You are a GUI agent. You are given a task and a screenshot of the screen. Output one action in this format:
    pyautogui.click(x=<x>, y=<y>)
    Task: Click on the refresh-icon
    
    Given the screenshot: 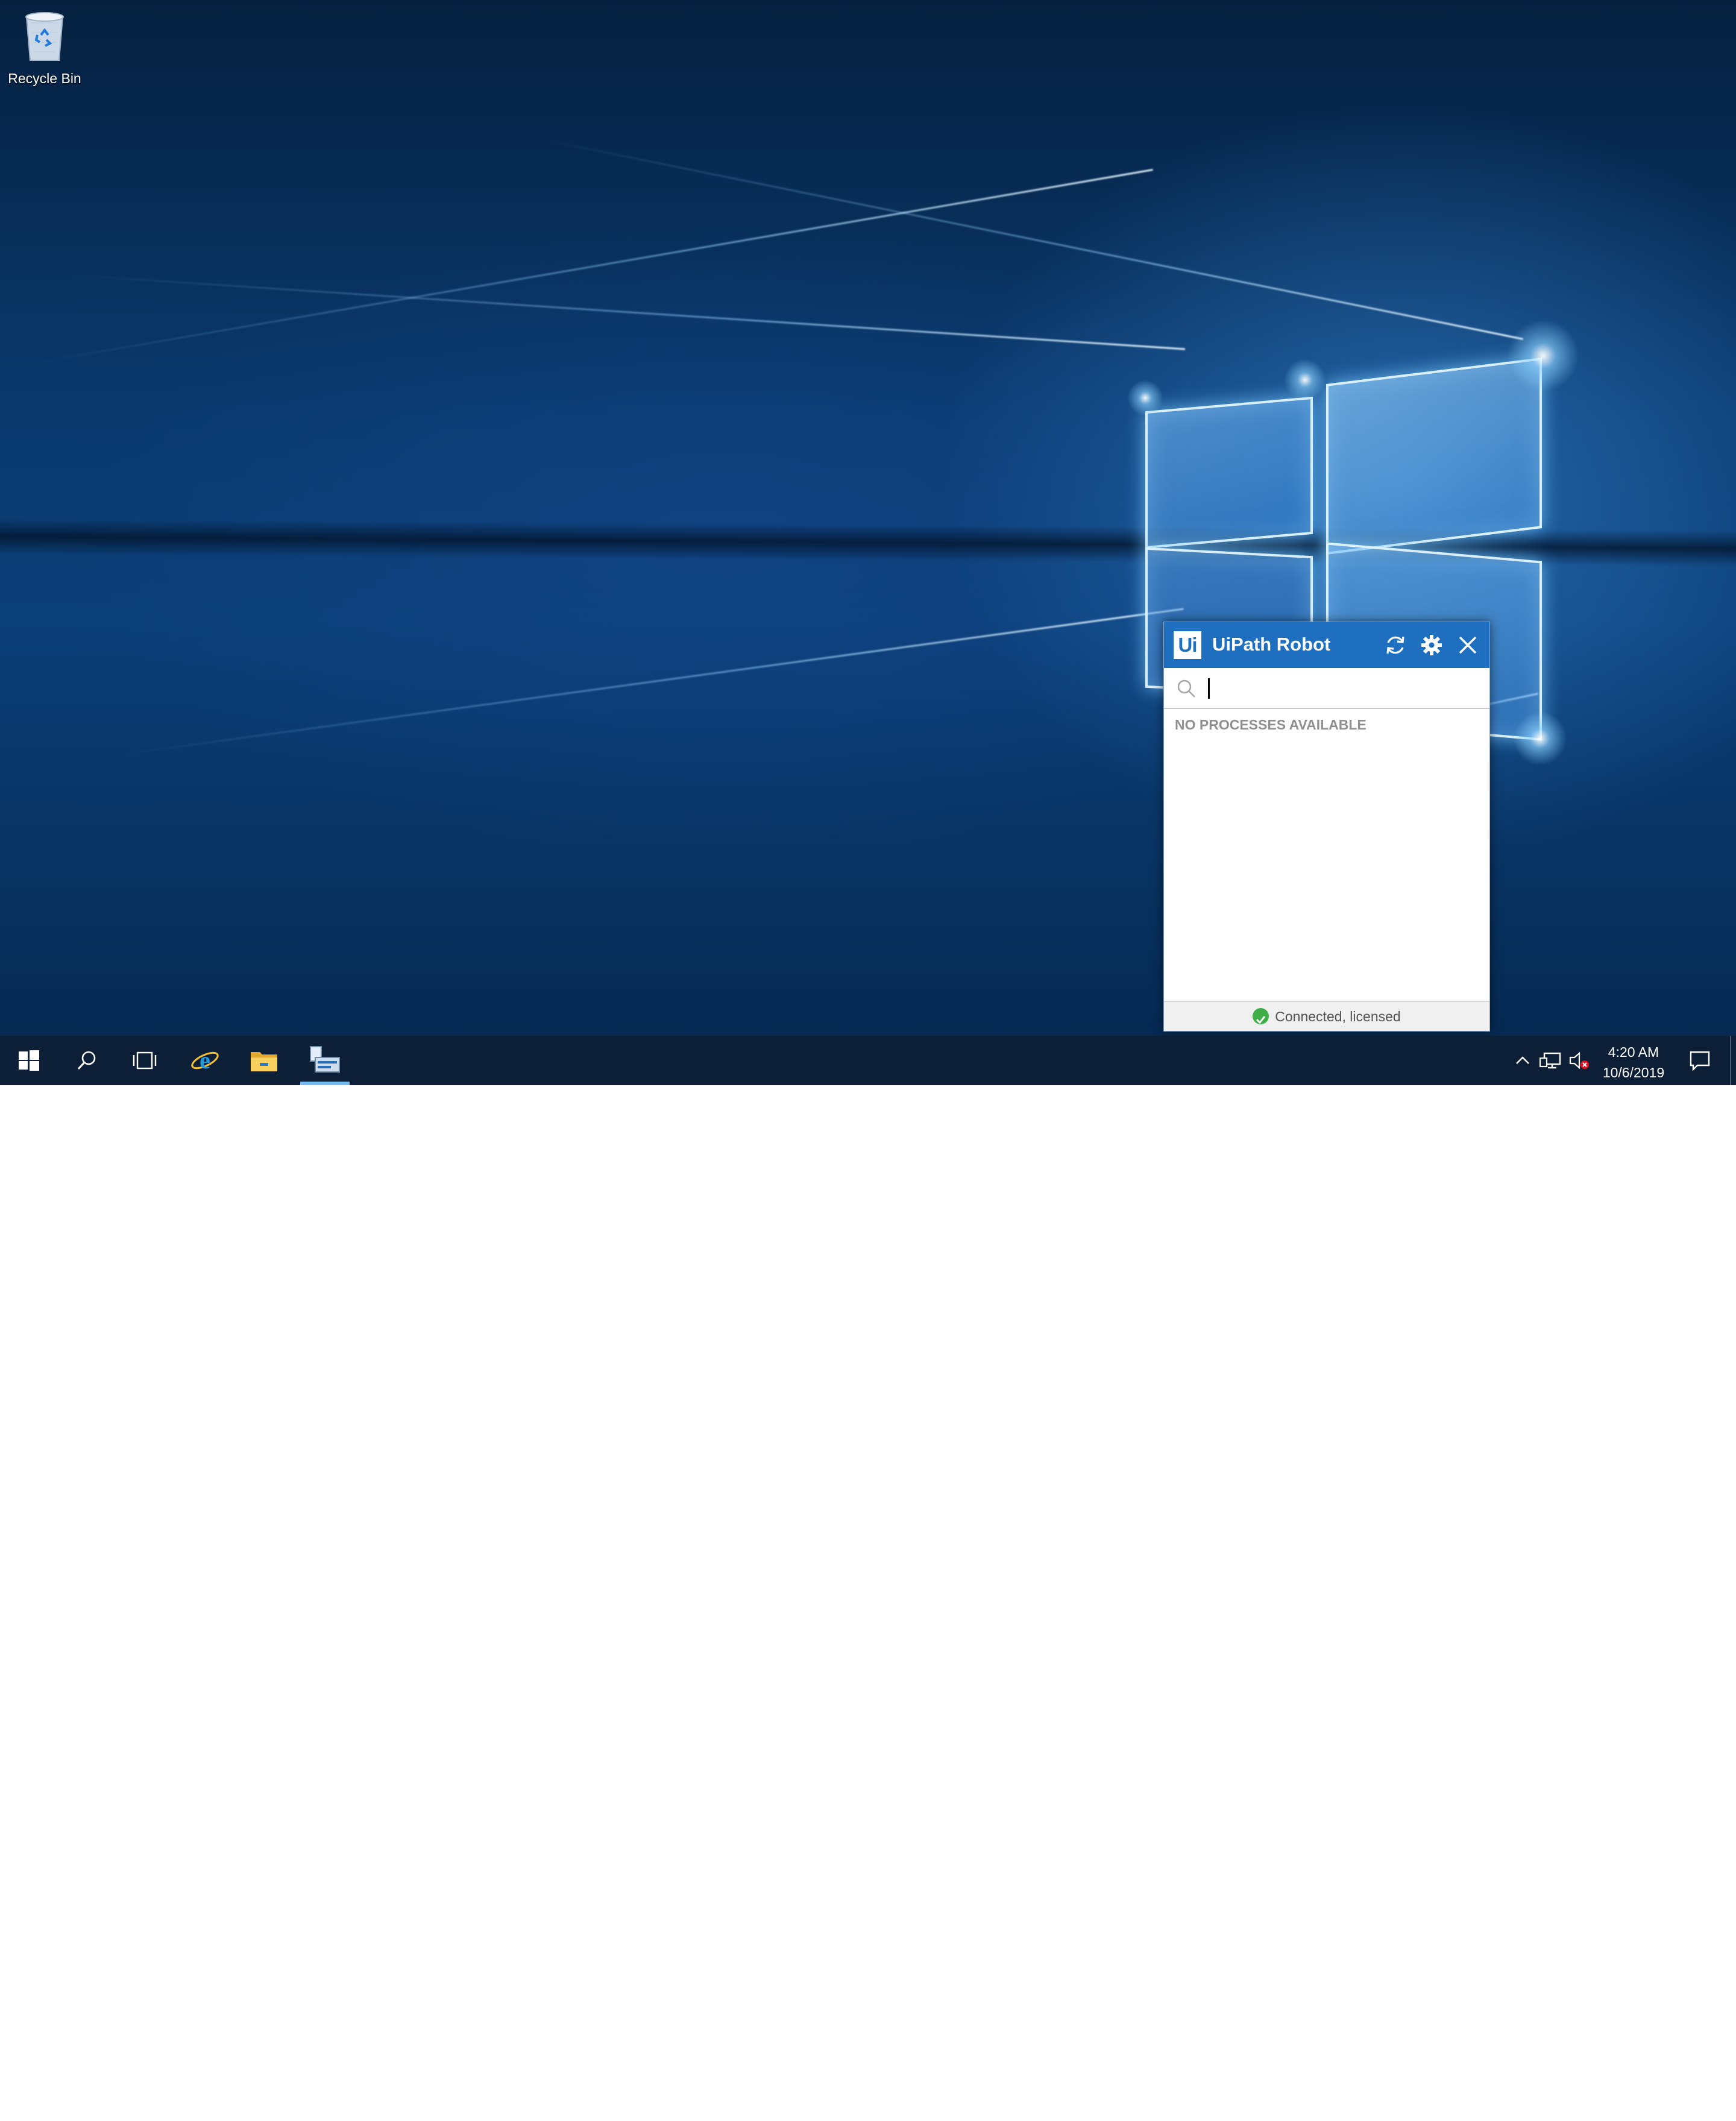 What is the action you would take?
    pyautogui.click(x=1395, y=645)
    